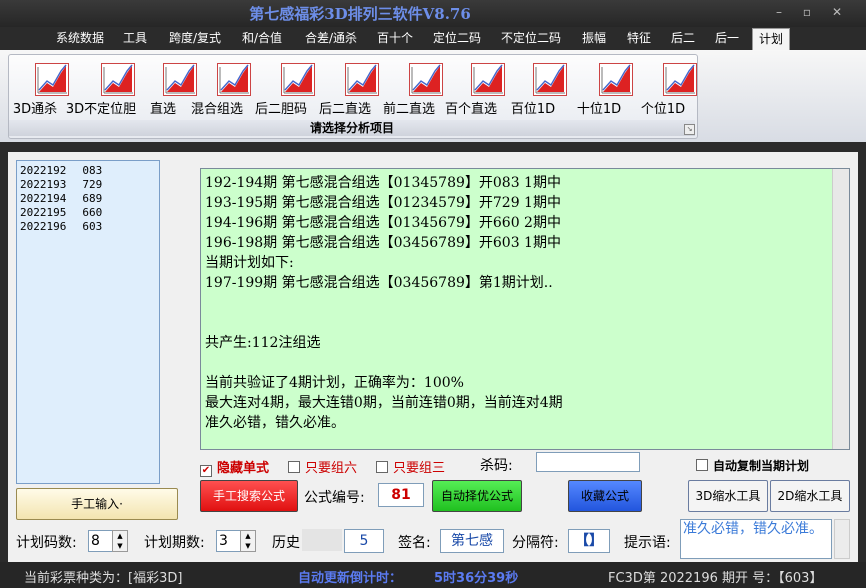  What do you see at coordinates (383, 223) in the screenshot?
I see `output-line: 194-196期 第七感混合组选【01345679】开660 2期中` at bounding box center [383, 223].